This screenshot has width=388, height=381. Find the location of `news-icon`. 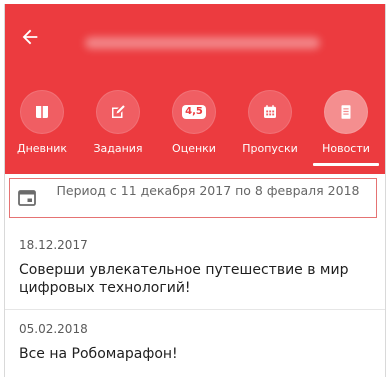

news-icon is located at coordinates (346, 112).